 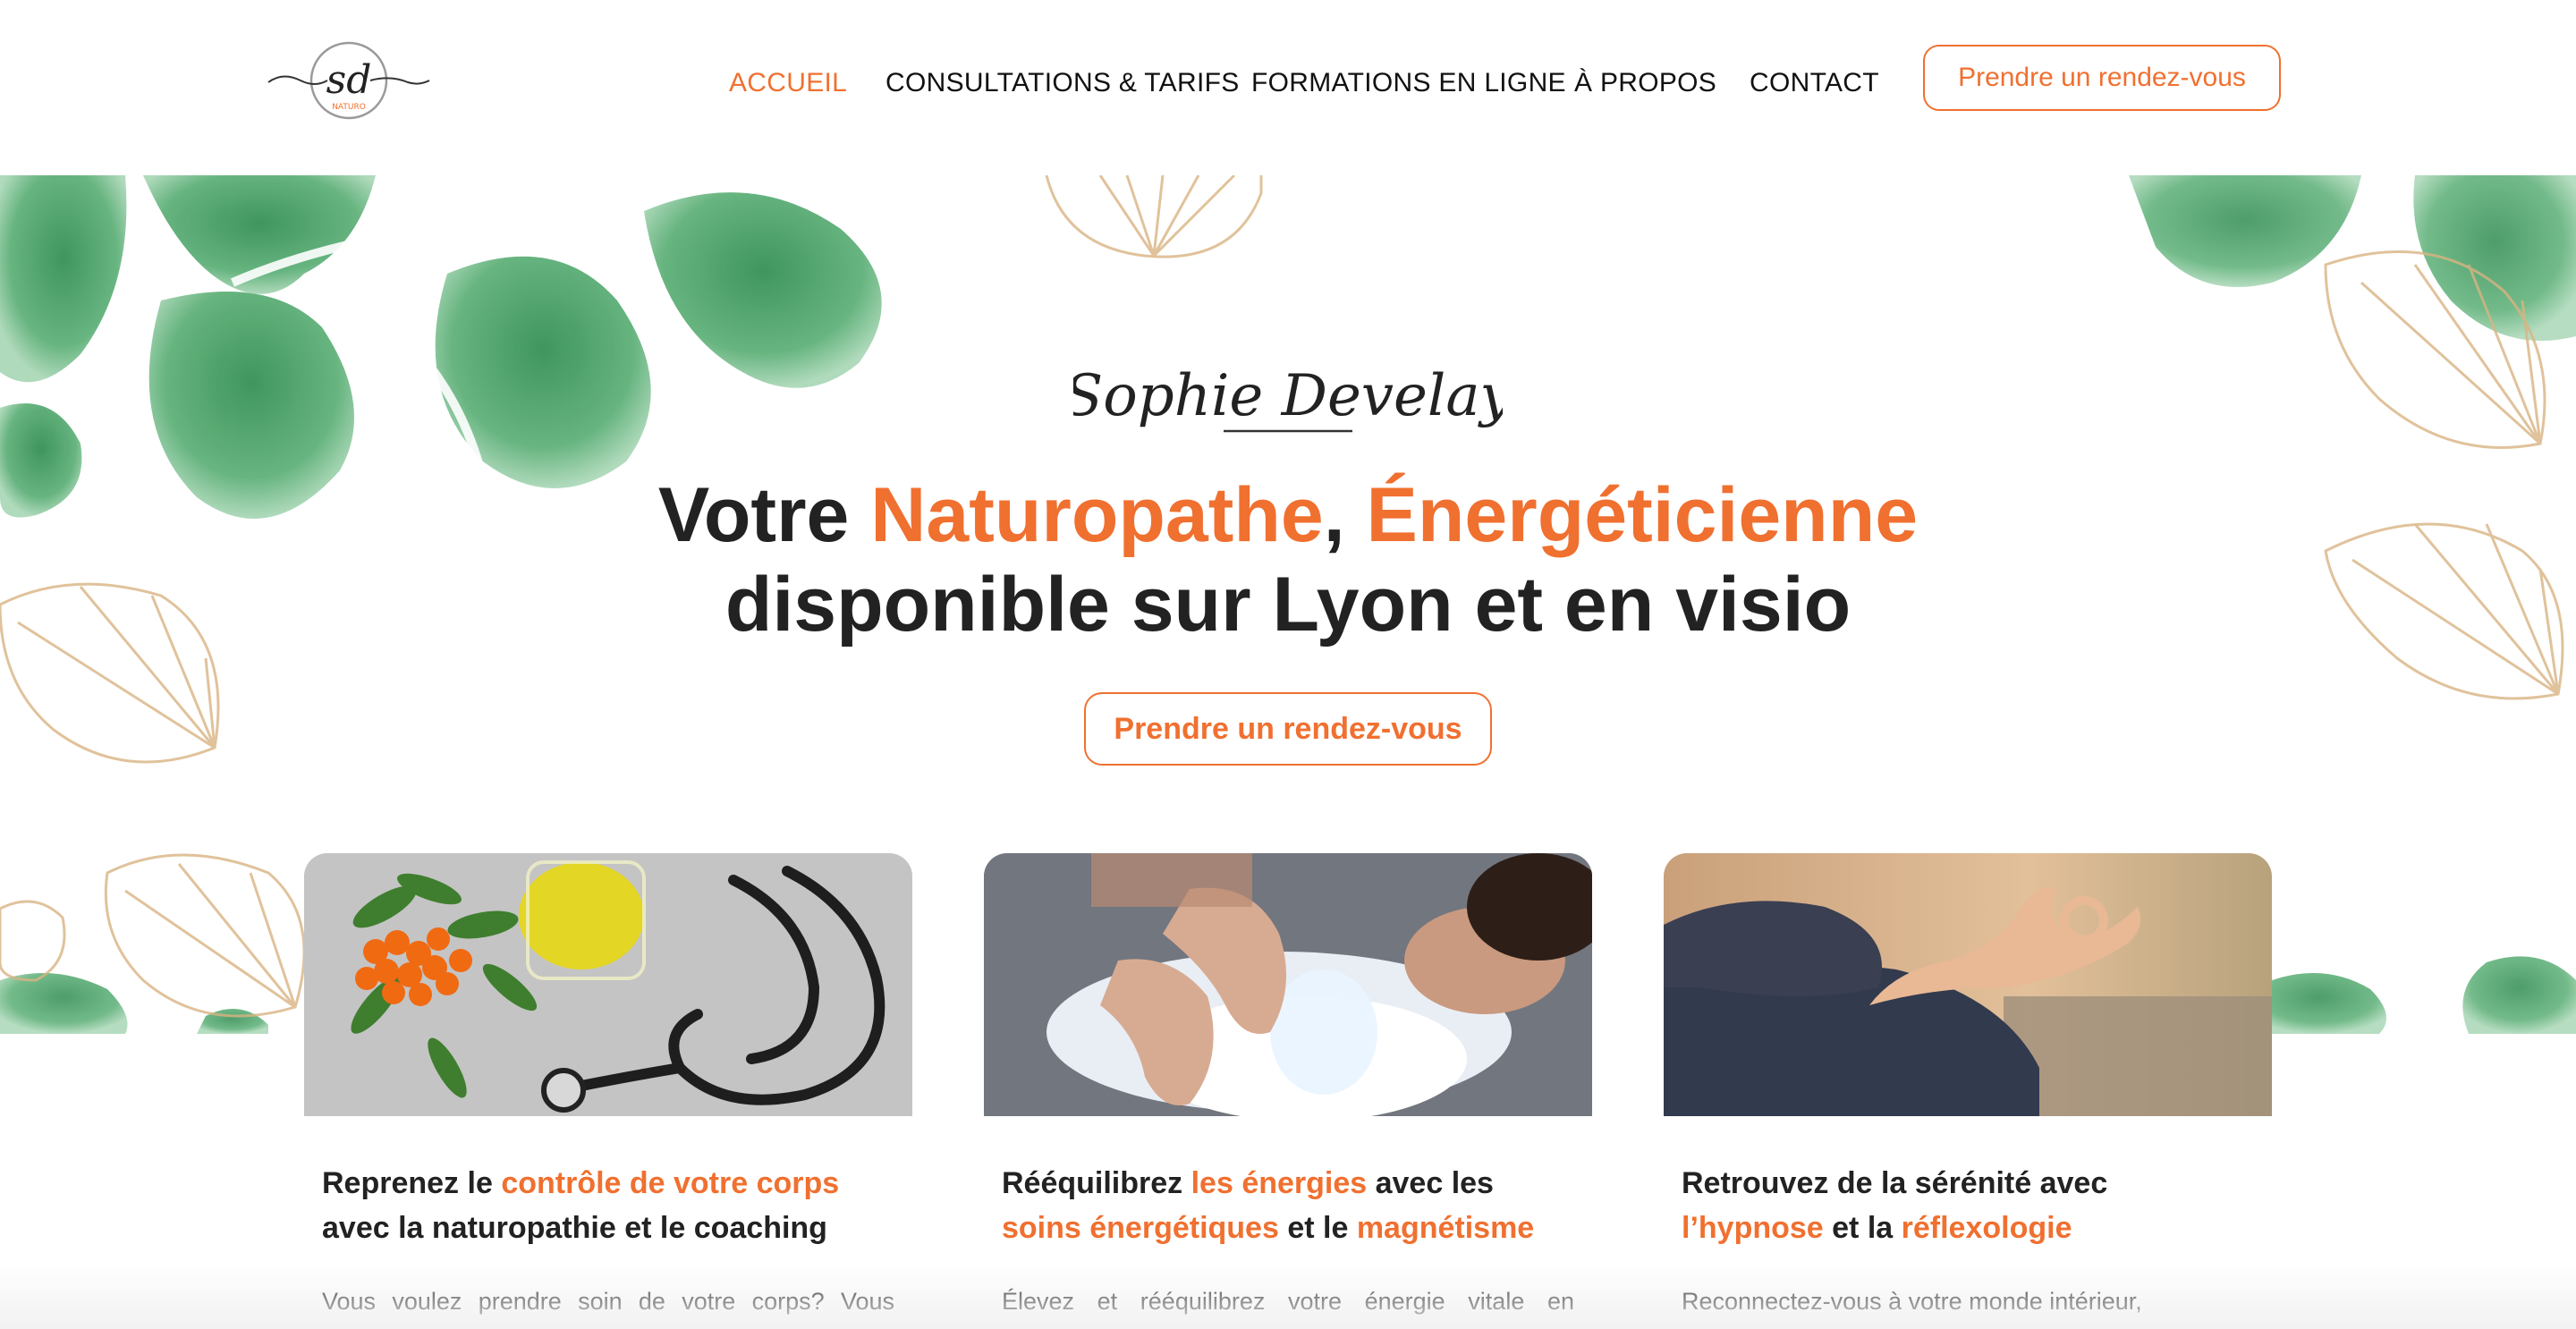 I want to click on nav-contact: CONTACT, so click(x=1814, y=83).